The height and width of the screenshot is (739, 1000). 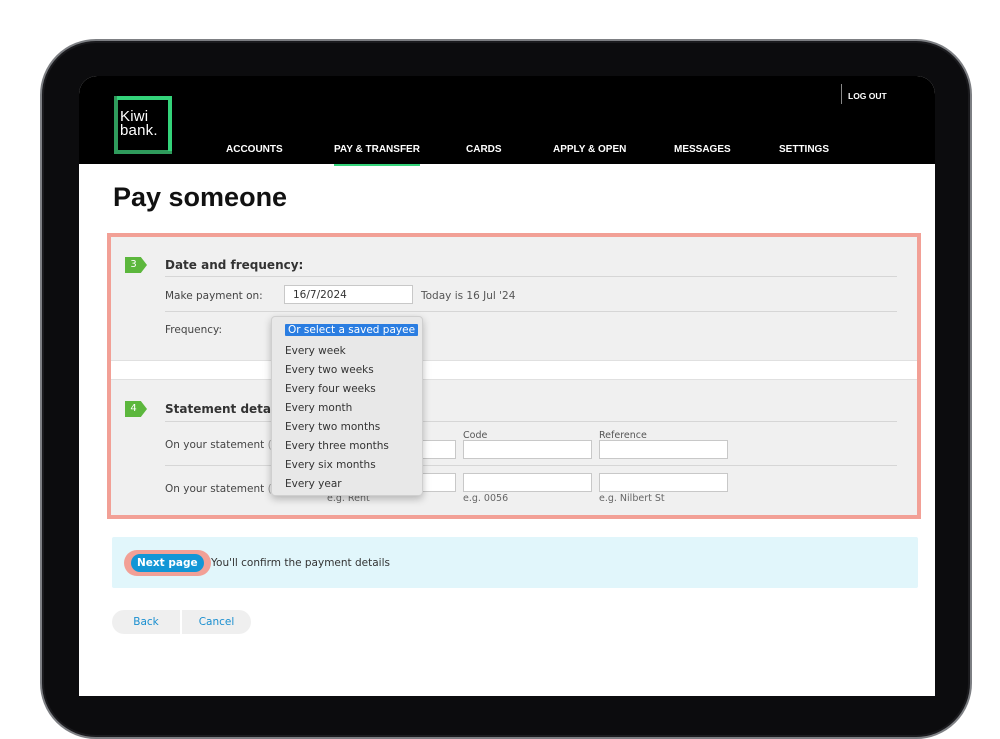 I want to click on nav-pay-transfer: PAY & TRANSFER, so click(x=377, y=155).